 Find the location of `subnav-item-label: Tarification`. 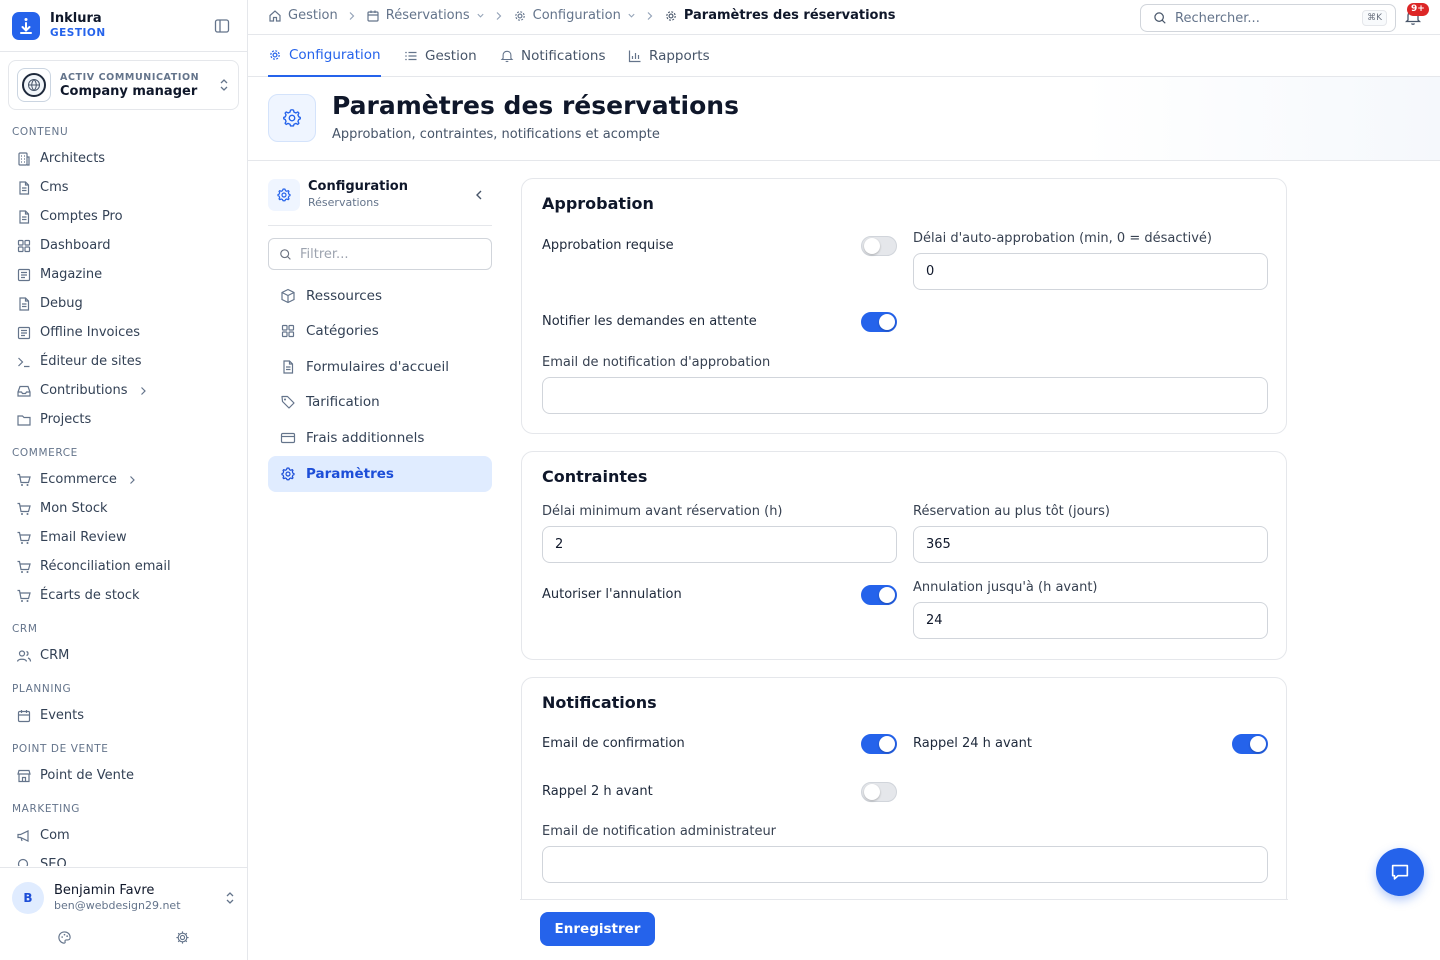

subnav-item-label: Tarification is located at coordinates (343, 402).